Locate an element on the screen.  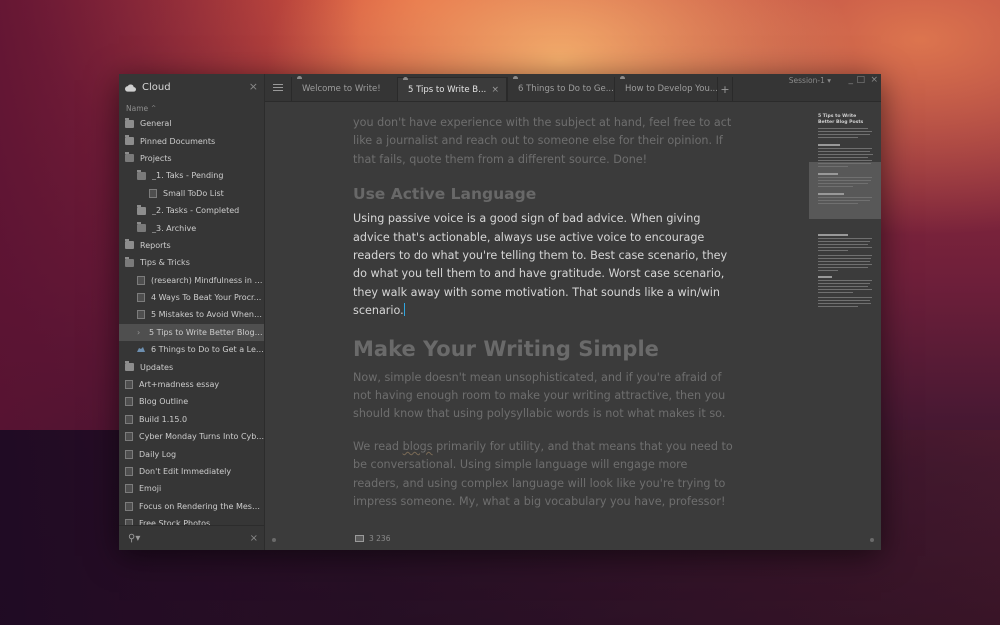
sidebar-title: Cloud is located at coordinates (156, 87).